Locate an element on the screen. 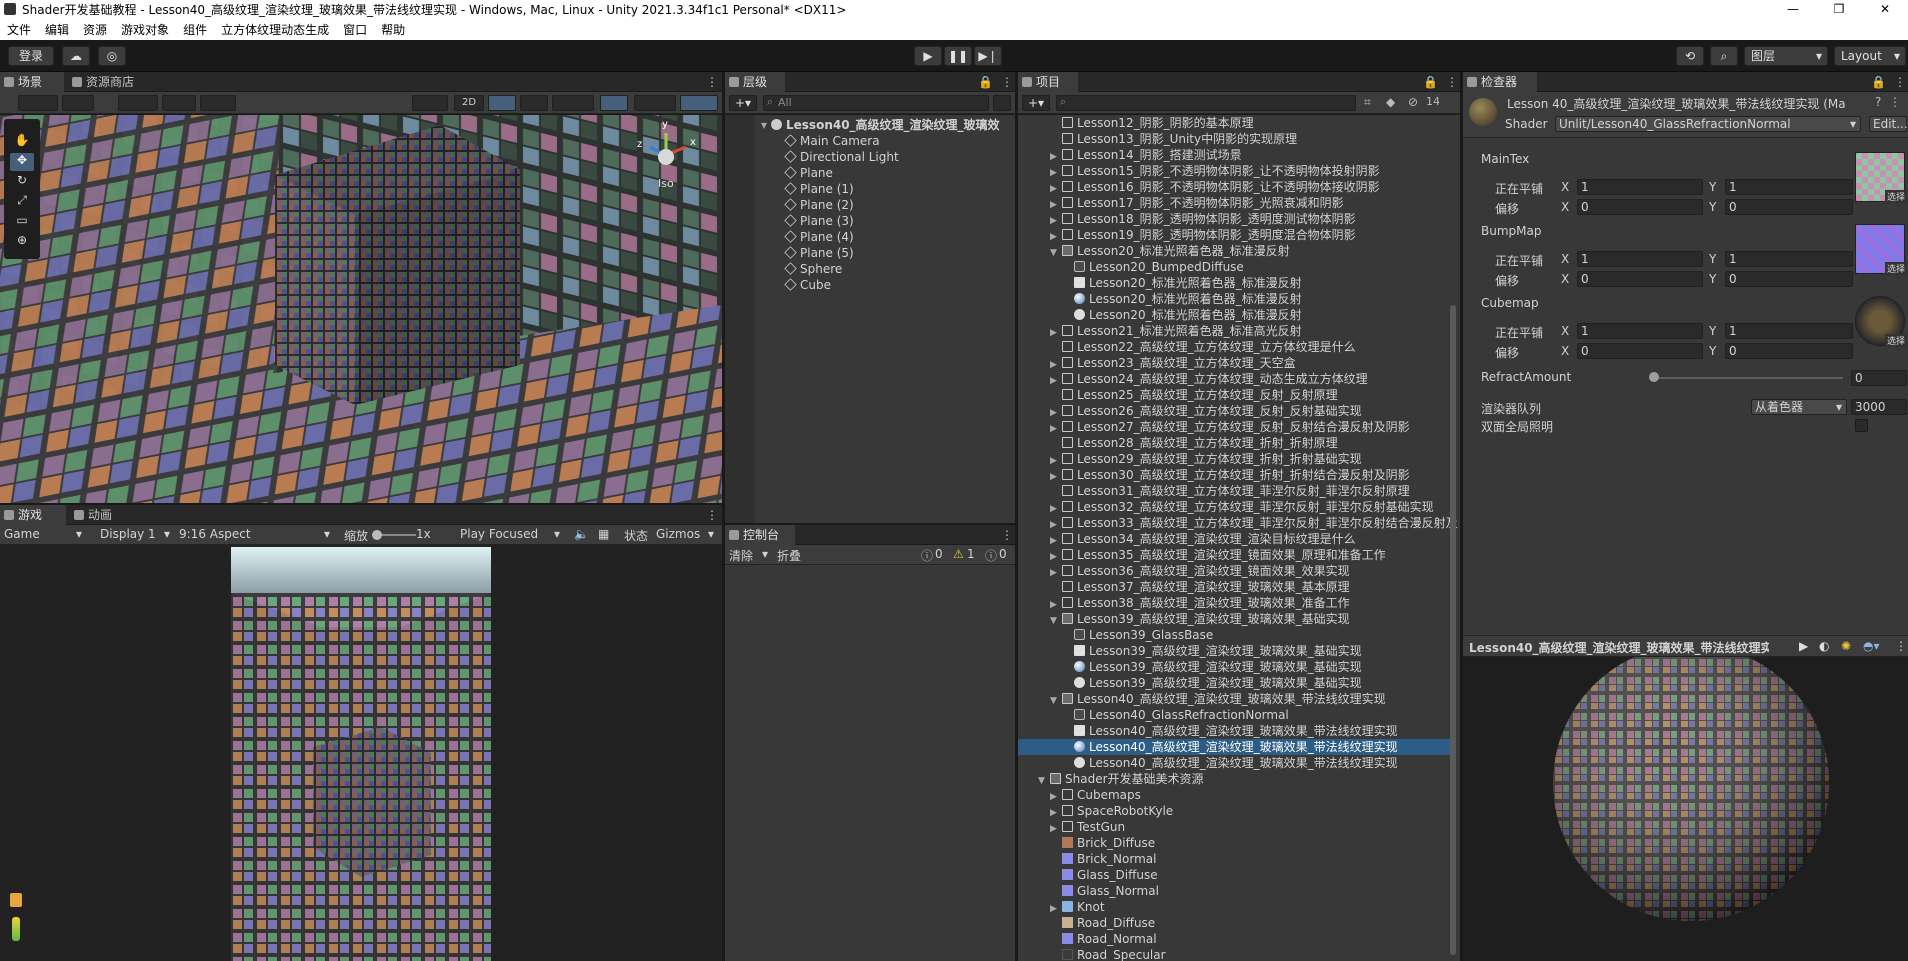  layout-dropdown: Layout ▾ is located at coordinates (1870, 56).